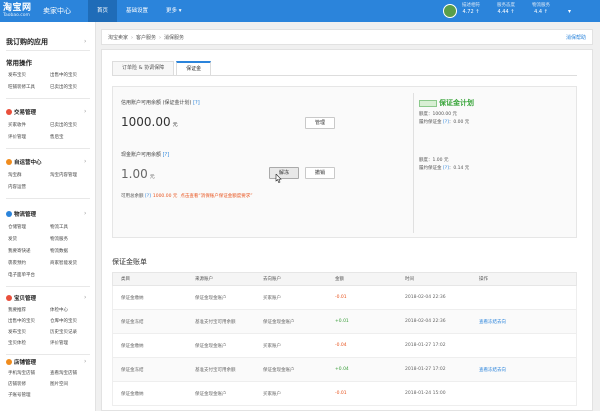 This screenshot has width=600, height=411. What do you see at coordinates (444, 168) in the screenshot?
I see `cash-performance-deposit: 履约保证金 [?]：0.14 元` at bounding box center [444, 168].